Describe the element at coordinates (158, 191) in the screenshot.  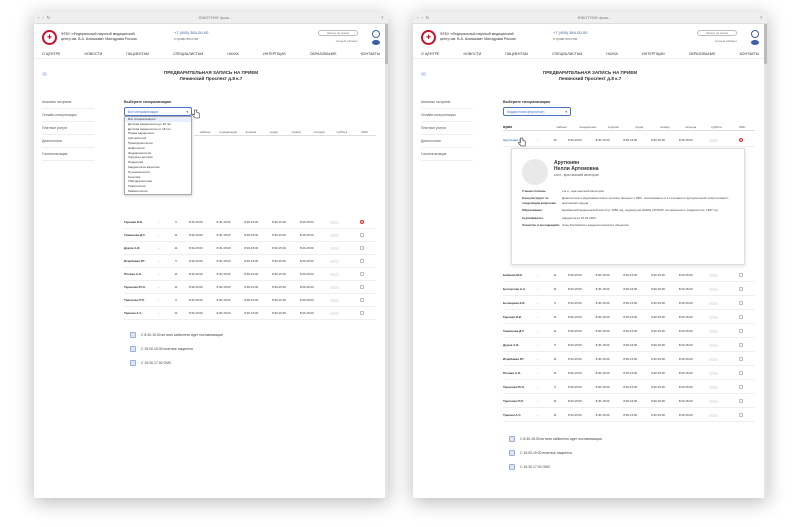
I see `dropdown-option: Ревматология` at that location.